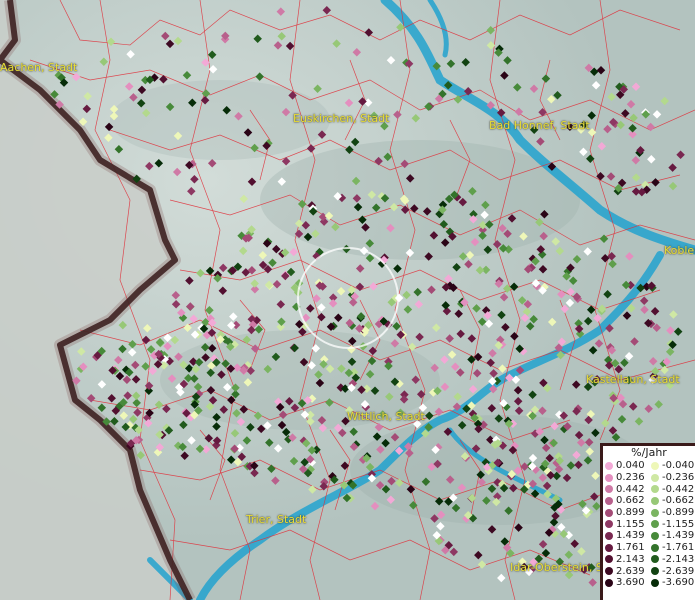 This screenshot has width=695, height=600. What do you see at coordinates (630, 536) in the screenshot?
I see `legend-value: 1.439` at bounding box center [630, 536].